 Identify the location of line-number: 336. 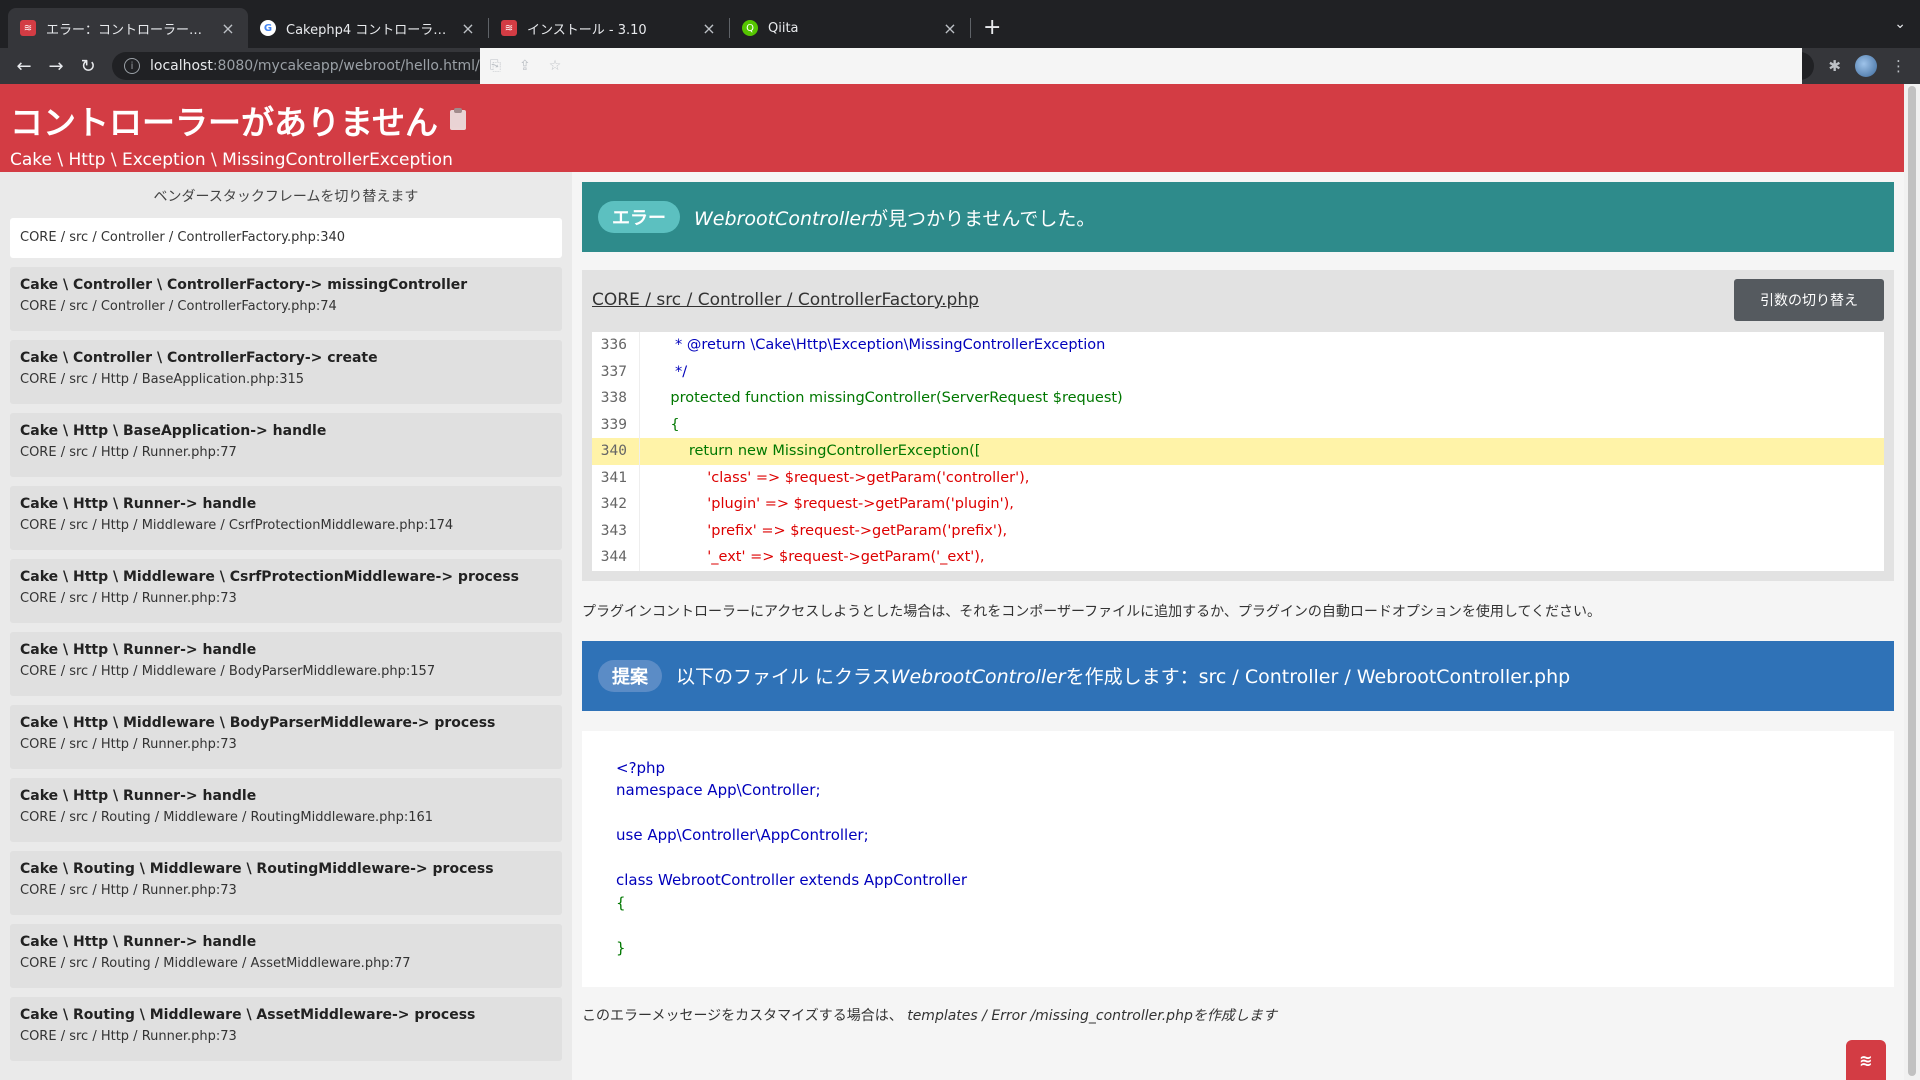
(616, 345).